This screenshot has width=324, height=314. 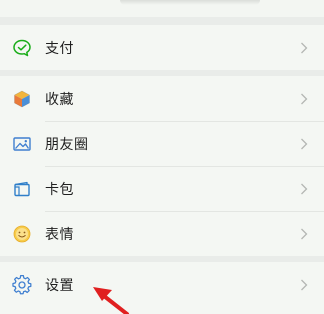 What do you see at coordinates (22, 99) in the screenshot?
I see `cube-icon` at bounding box center [22, 99].